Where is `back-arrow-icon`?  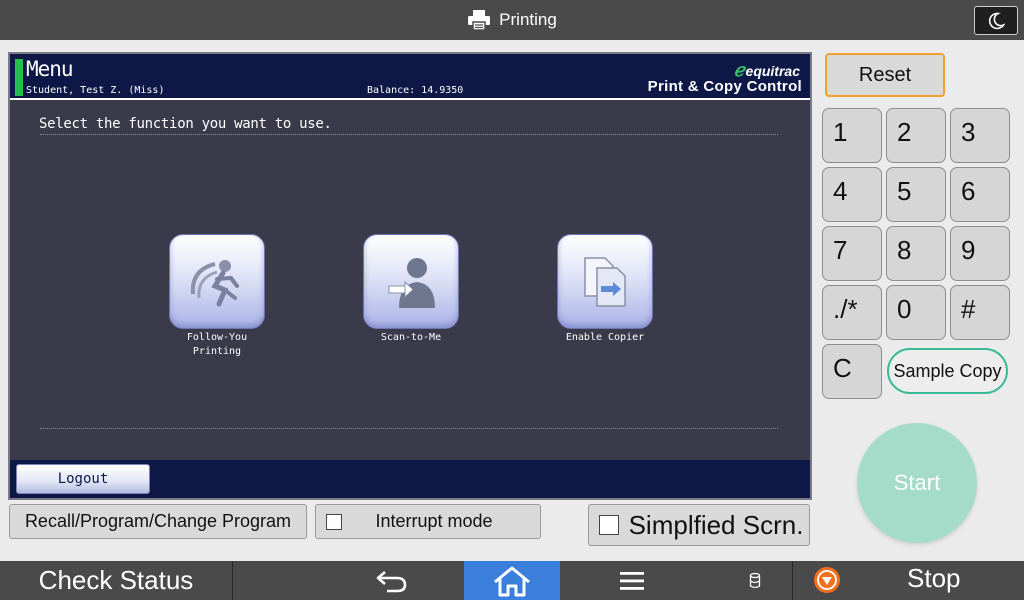
back-arrow-icon is located at coordinates (391, 581).